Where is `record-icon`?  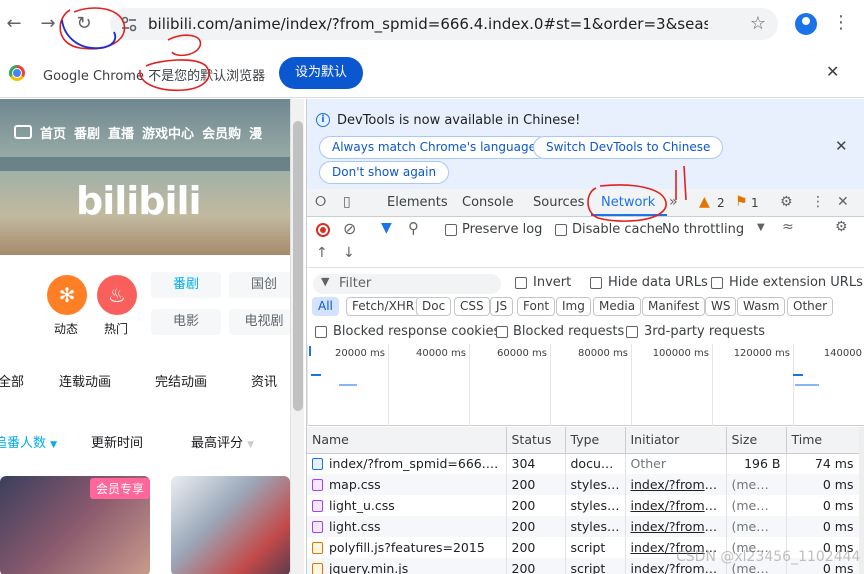 record-icon is located at coordinates (323, 230).